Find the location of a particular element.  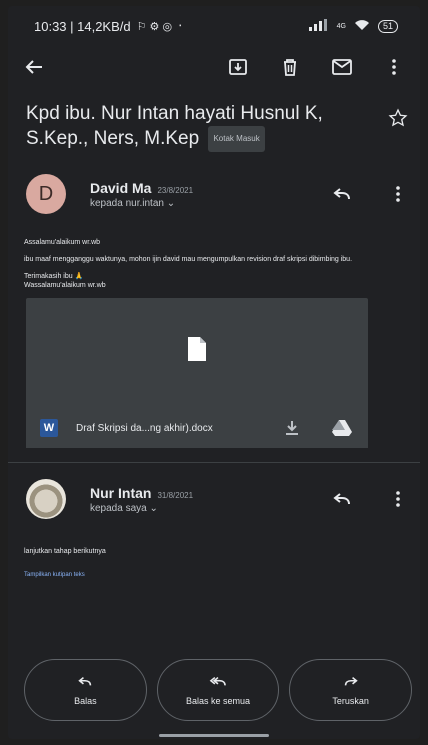

reply-bar: Balas Balas ke semua Teruskan is located at coordinates (218, 690).